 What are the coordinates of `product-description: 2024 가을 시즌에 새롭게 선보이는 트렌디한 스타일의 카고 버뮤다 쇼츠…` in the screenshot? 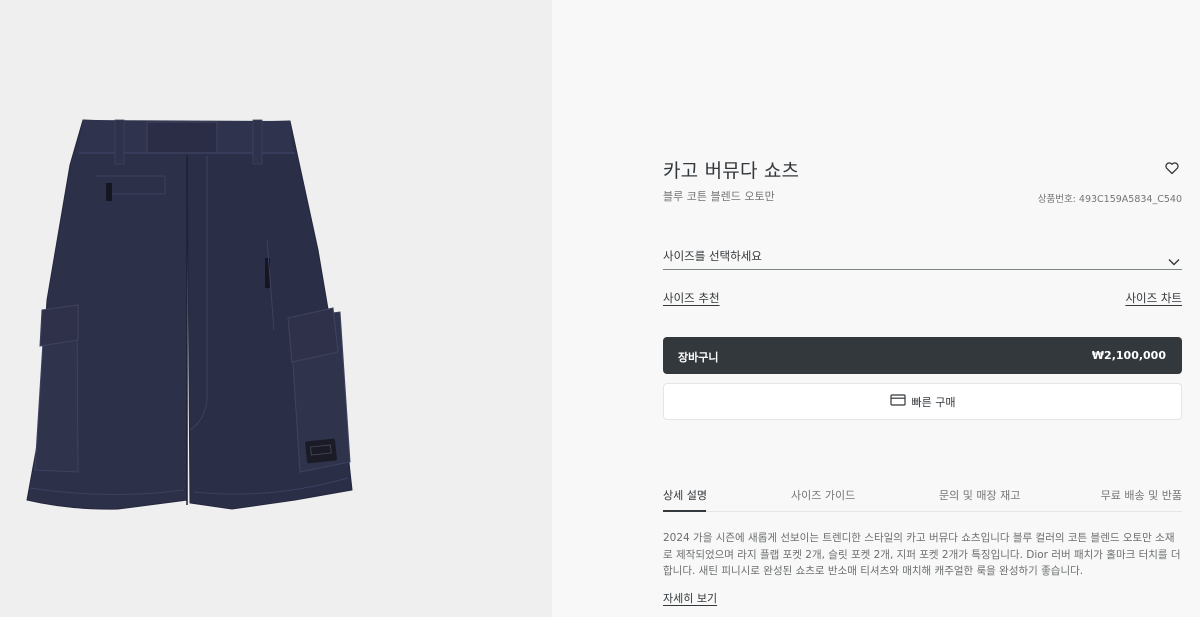 It's located at (922, 554).